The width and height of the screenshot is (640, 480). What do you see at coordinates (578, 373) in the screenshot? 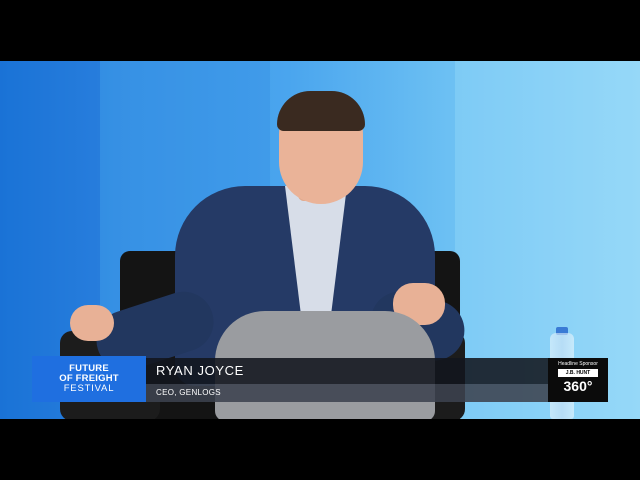
I see `sponsor-brand: J.B. HUNT` at bounding box center [578, 373].